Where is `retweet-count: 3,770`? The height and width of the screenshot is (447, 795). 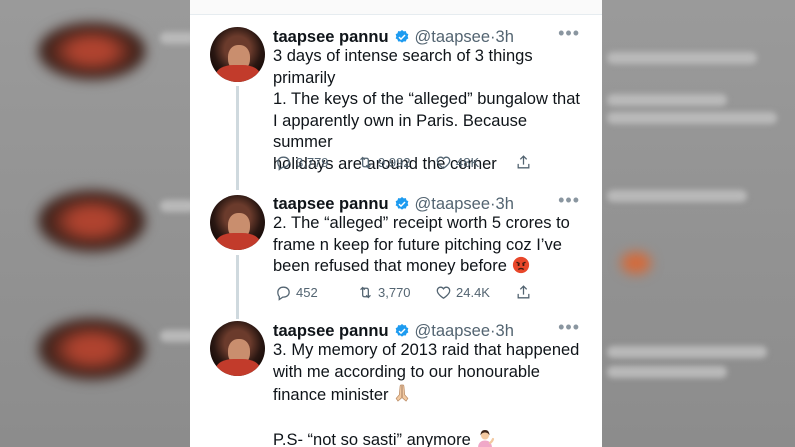 retweet-count: 3,770 is located at coordinates (394, 292).